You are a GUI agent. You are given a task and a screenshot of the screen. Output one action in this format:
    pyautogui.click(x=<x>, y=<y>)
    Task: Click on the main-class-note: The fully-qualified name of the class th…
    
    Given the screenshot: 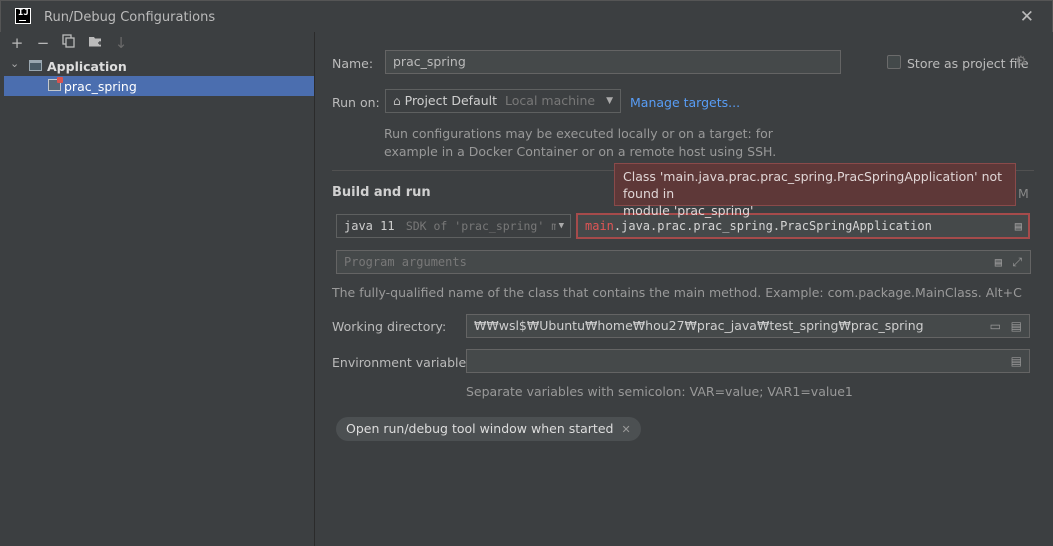 What is the action you would take?
    pyautogui.click(x=677, y=292)
    